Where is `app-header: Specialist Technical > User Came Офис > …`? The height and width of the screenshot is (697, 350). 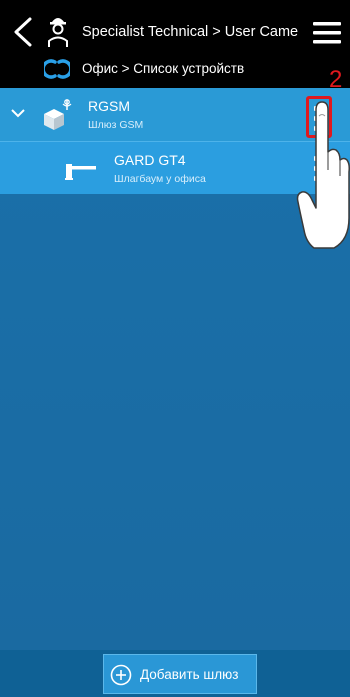
app-header: Specialist Technical > User Came Офис > … is located at coordinates (175, 44).